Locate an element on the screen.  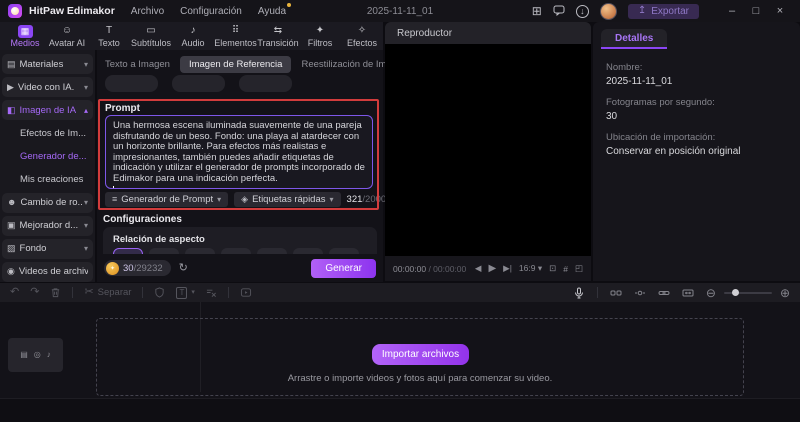
toggle-visibility-button: ◎ is located at coordinates (37, 355).